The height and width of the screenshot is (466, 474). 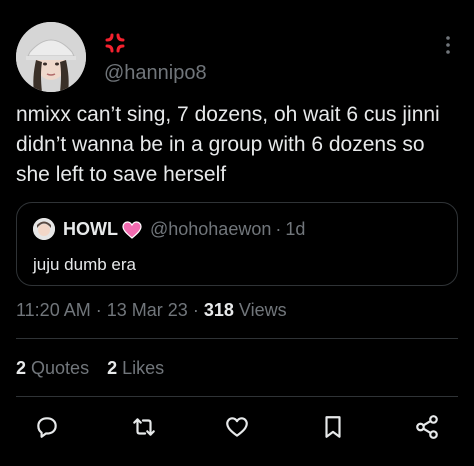 What do you see at coordinates (47, 427) in the screenshot?
I see `reply-icon` at bounding box center [47, 427].